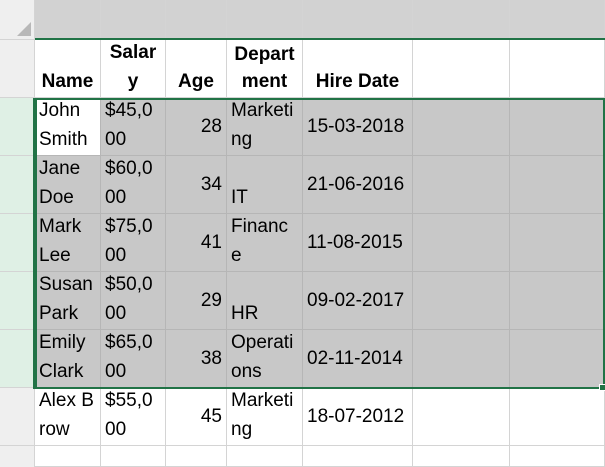 This screenshot has height=467, width=605. What do you see at coordinates (133, 301) in the screenshot?
I see `cell-b5: $50,000` at bounding box center [133, 301].